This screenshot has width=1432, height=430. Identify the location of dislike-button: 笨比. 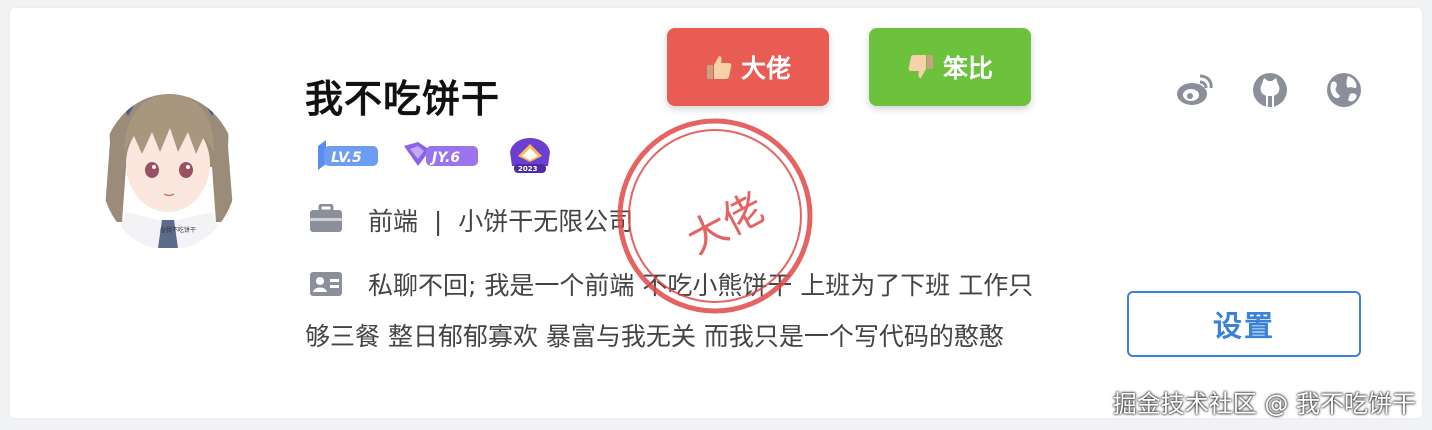
(950, 67).